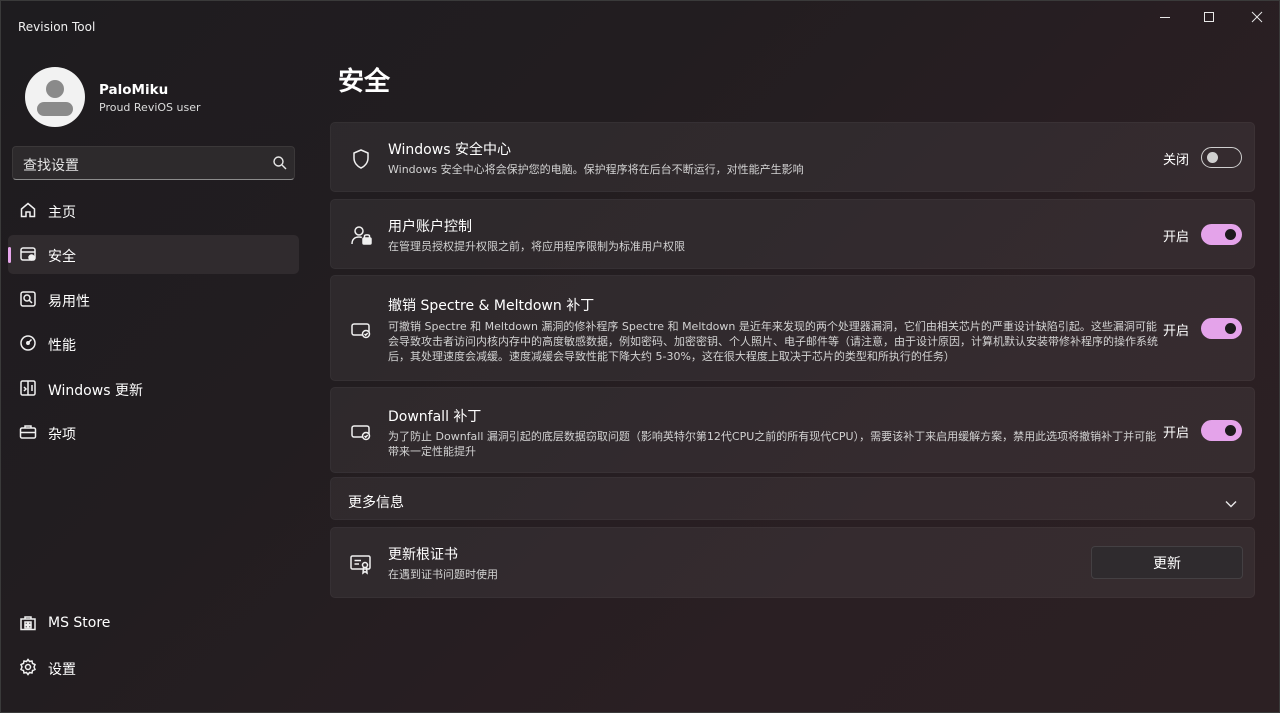  Describe the element at coordinates (435, 417) in the screenshot. I see `card-title: Downfall 补丁` at that location.